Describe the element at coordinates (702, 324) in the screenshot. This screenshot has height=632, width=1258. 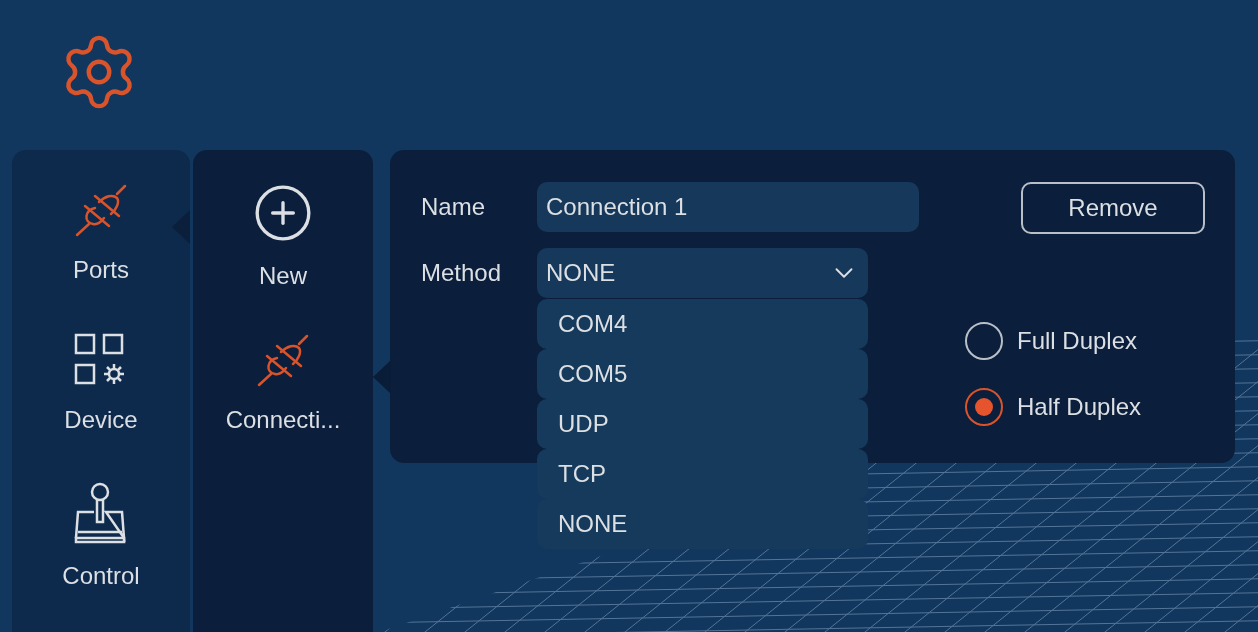
I see `dropdown-option: COM4` at that location.